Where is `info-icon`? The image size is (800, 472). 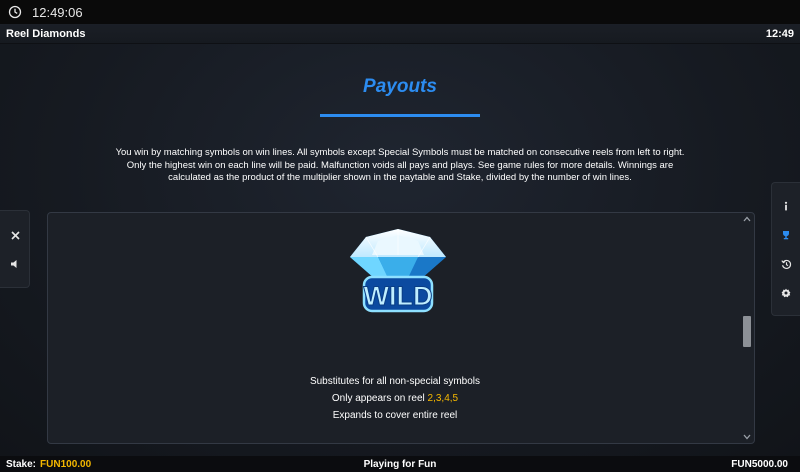 info-icon is located at coordinates (786, 206).